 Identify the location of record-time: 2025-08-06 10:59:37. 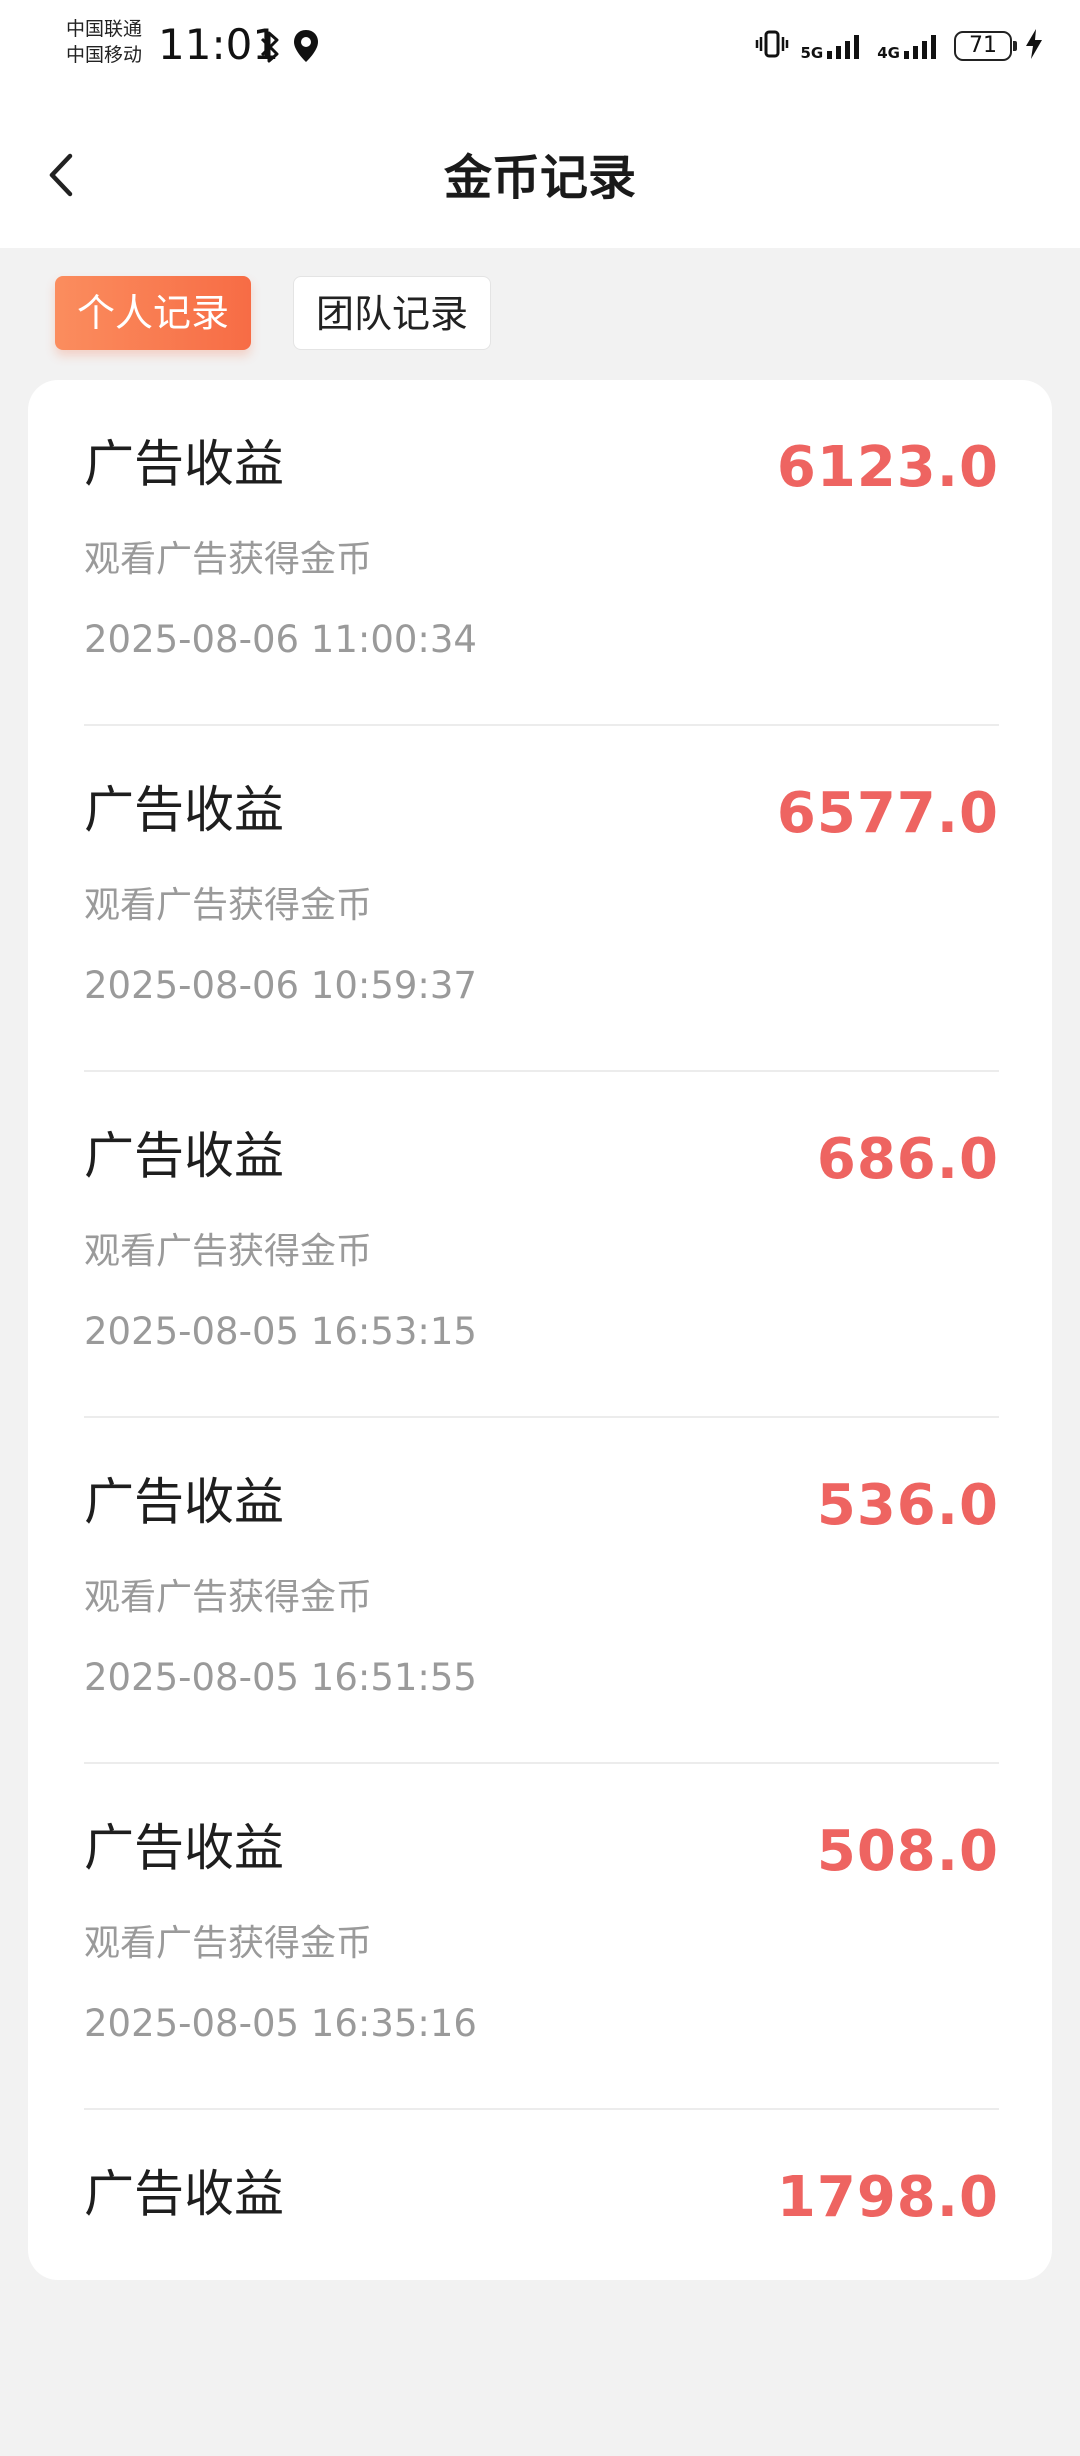
(280, 985).